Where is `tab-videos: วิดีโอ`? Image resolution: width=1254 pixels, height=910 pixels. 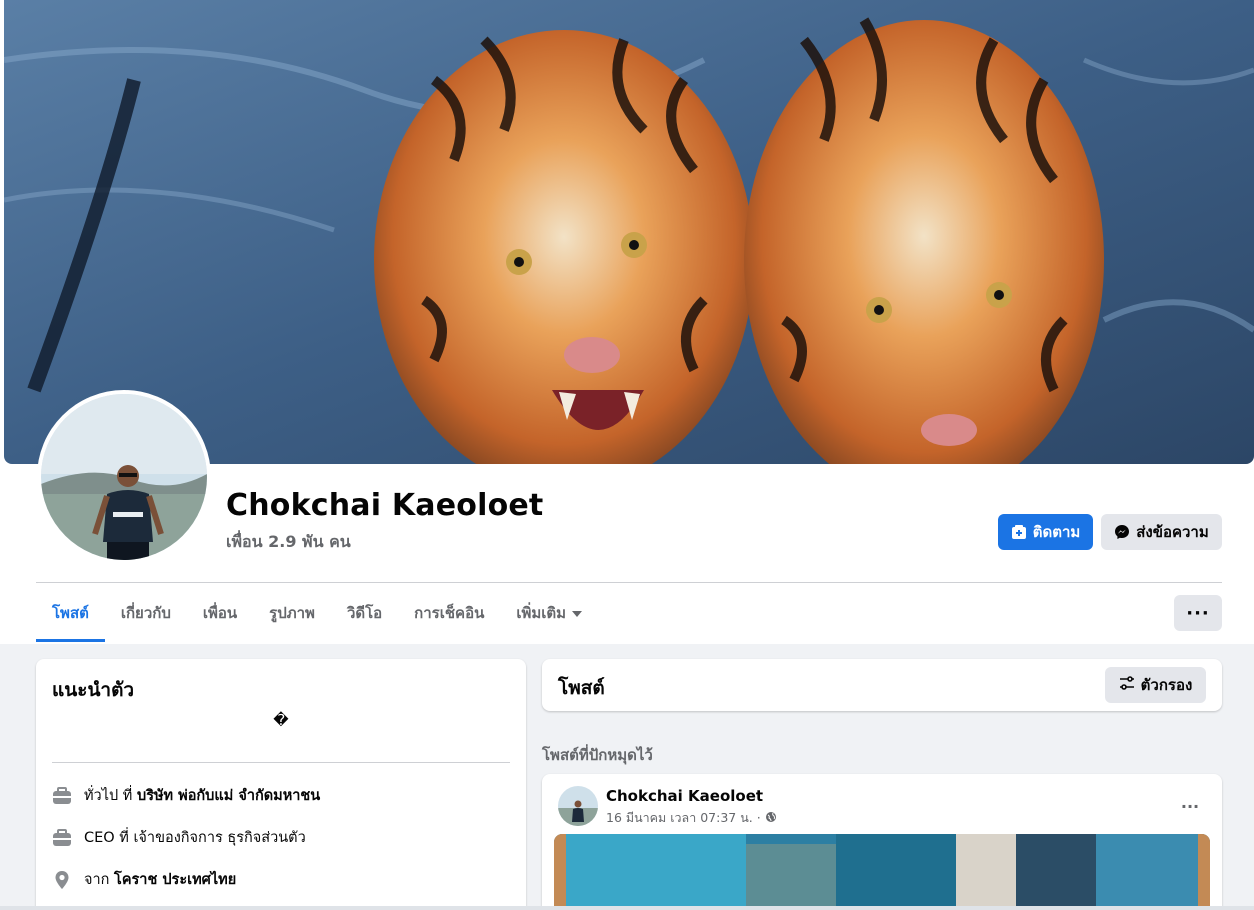
tab-videos: วิดีโอ is located at coordinates (364, 613).